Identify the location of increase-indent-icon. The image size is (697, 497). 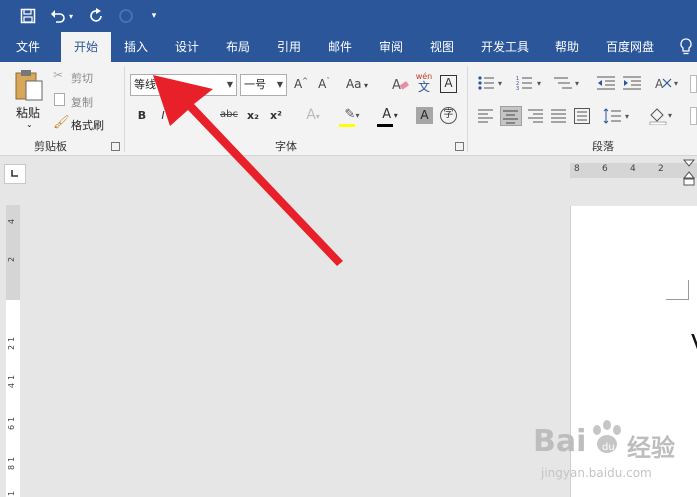
(632, 83).